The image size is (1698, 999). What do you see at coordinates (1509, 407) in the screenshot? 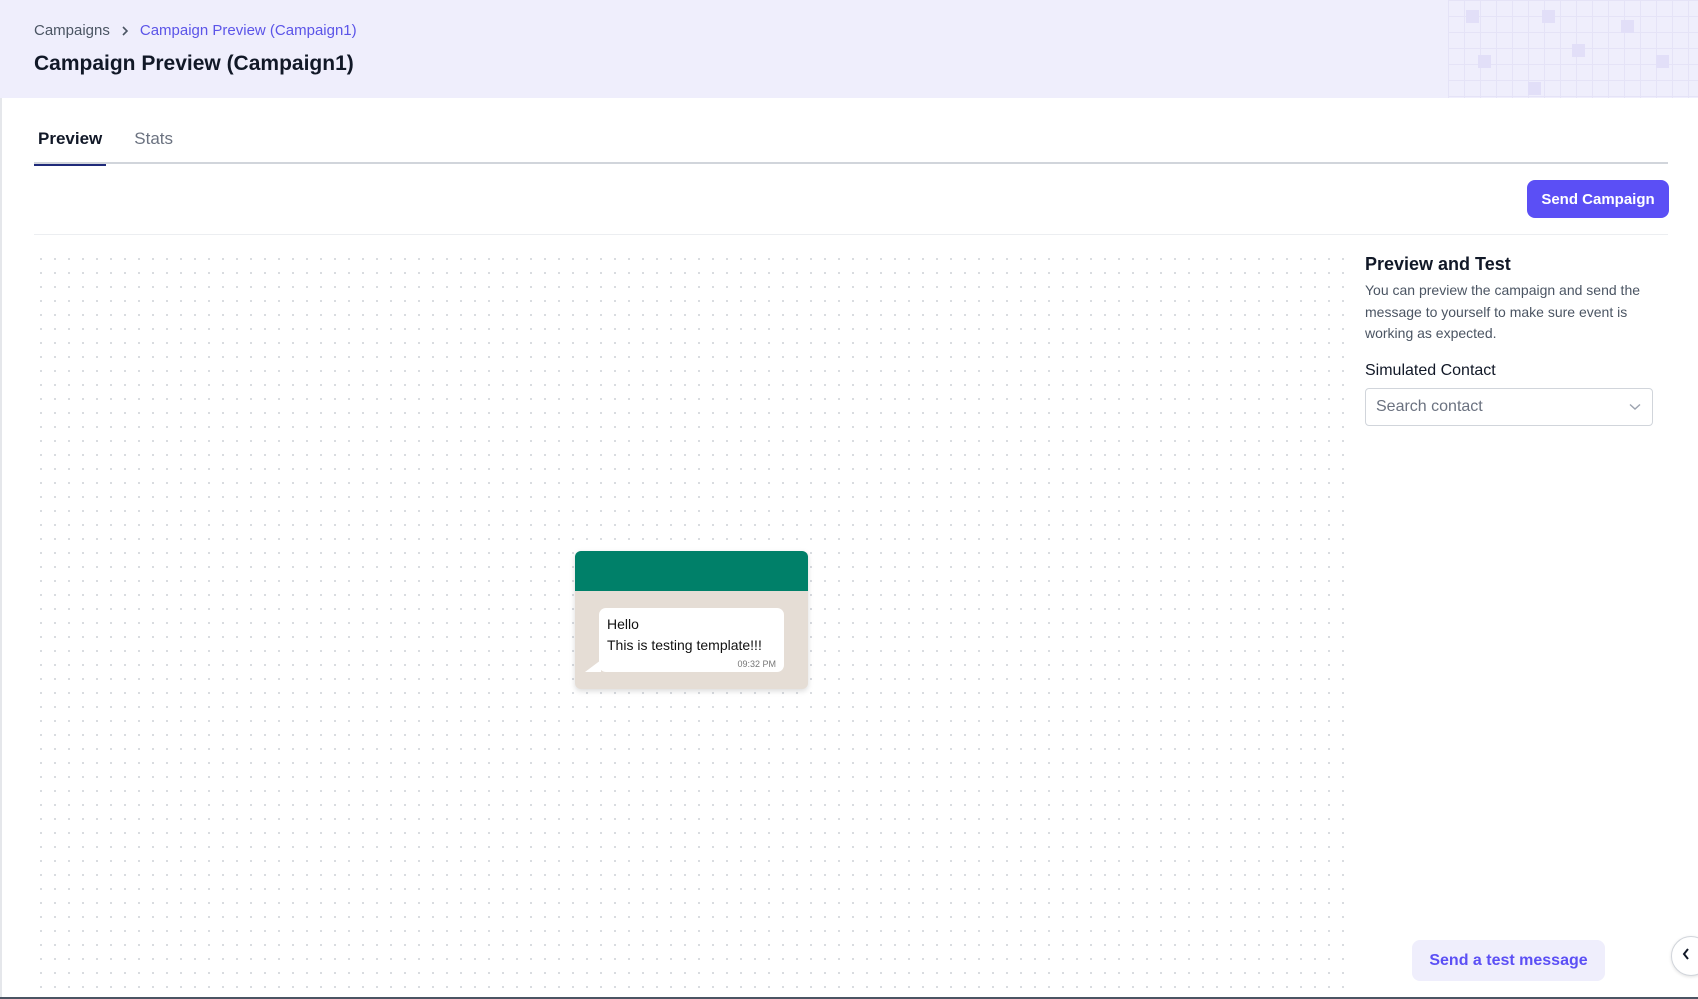
I see `contact-select: Search contact` at bounding box center [1509, 407].